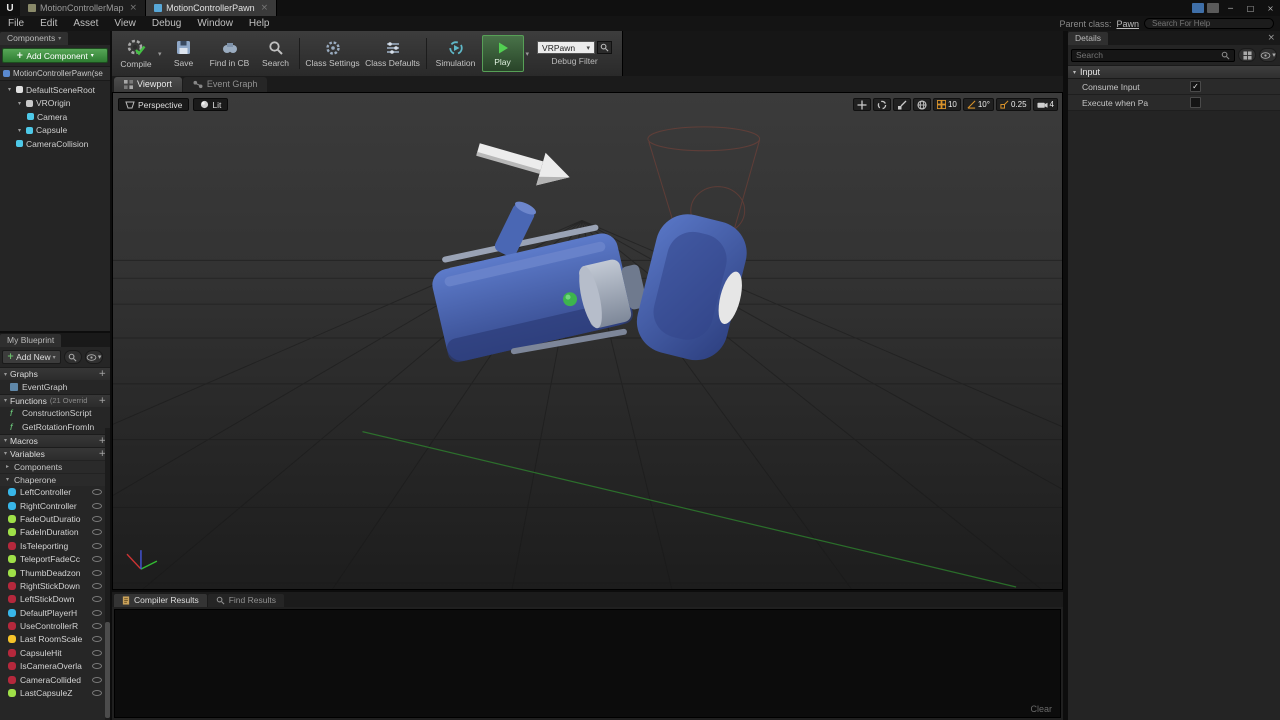 This screenshot has width=1280, height=720. I want to click on perspective-button: Perspective, so click(154, 104).